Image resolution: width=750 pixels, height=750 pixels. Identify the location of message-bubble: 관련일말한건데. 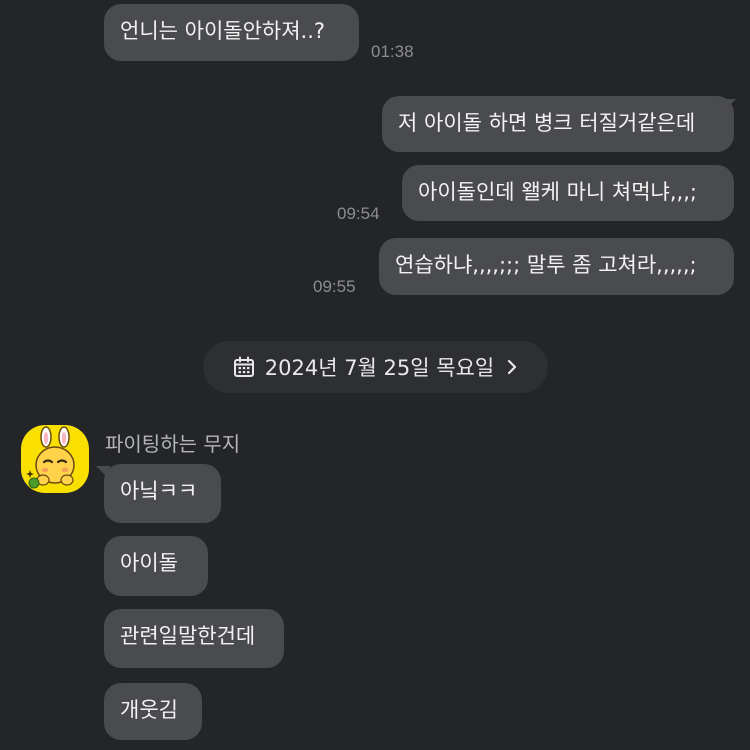
(194, 638).